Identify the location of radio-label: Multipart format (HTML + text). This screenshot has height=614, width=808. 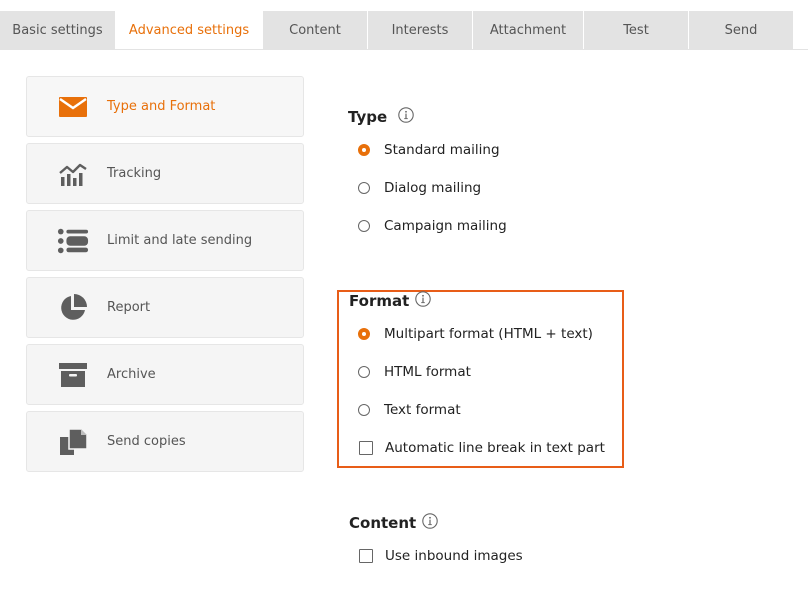
(488, 334).